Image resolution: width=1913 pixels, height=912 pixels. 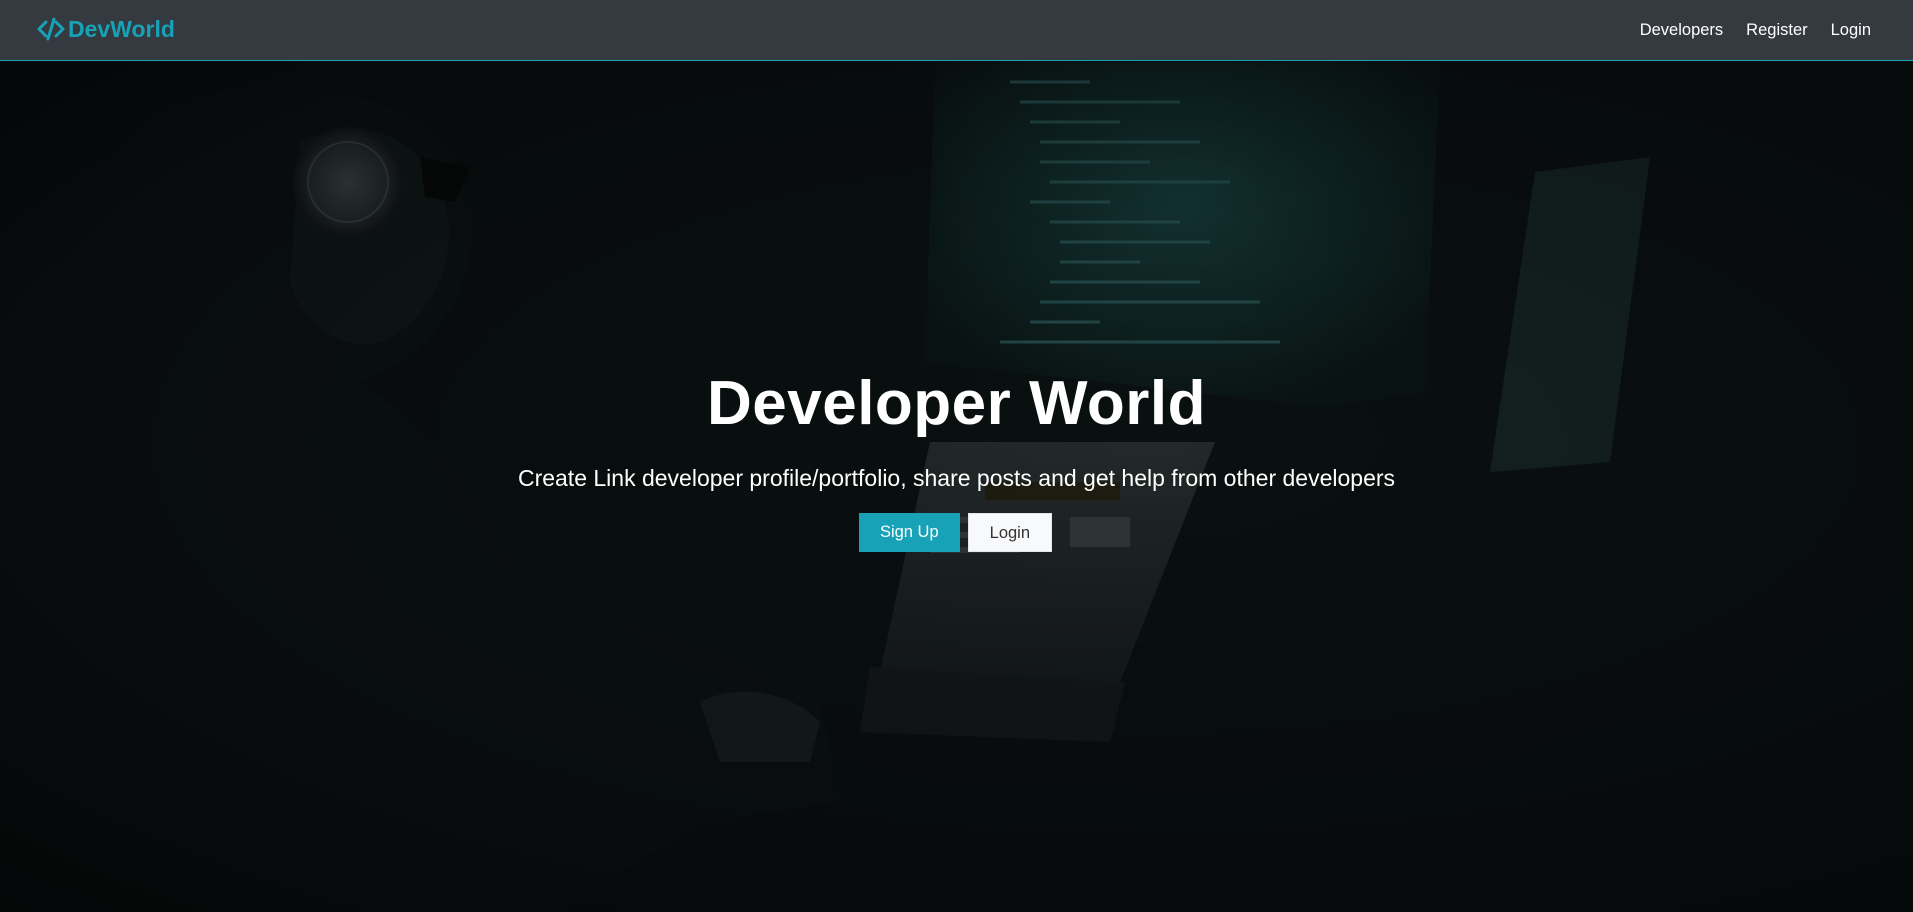 I want to click on code-icon, so click(x=51, y=29).